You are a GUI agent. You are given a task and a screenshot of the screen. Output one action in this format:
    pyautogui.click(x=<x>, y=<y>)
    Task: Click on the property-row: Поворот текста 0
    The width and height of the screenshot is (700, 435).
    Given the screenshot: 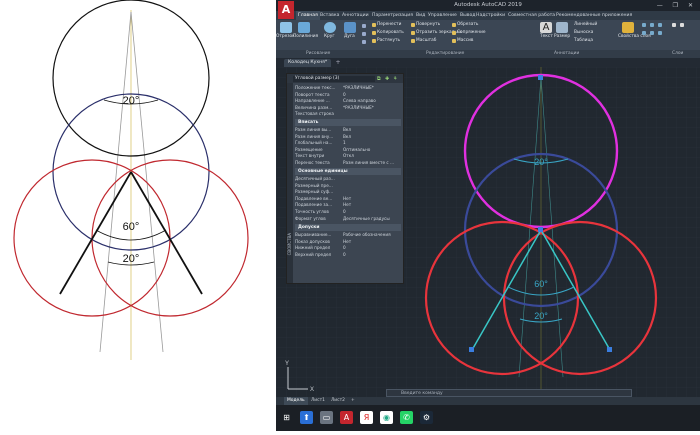 What is the action you would take?
    pyautogui.click(x=348, y=95)
    